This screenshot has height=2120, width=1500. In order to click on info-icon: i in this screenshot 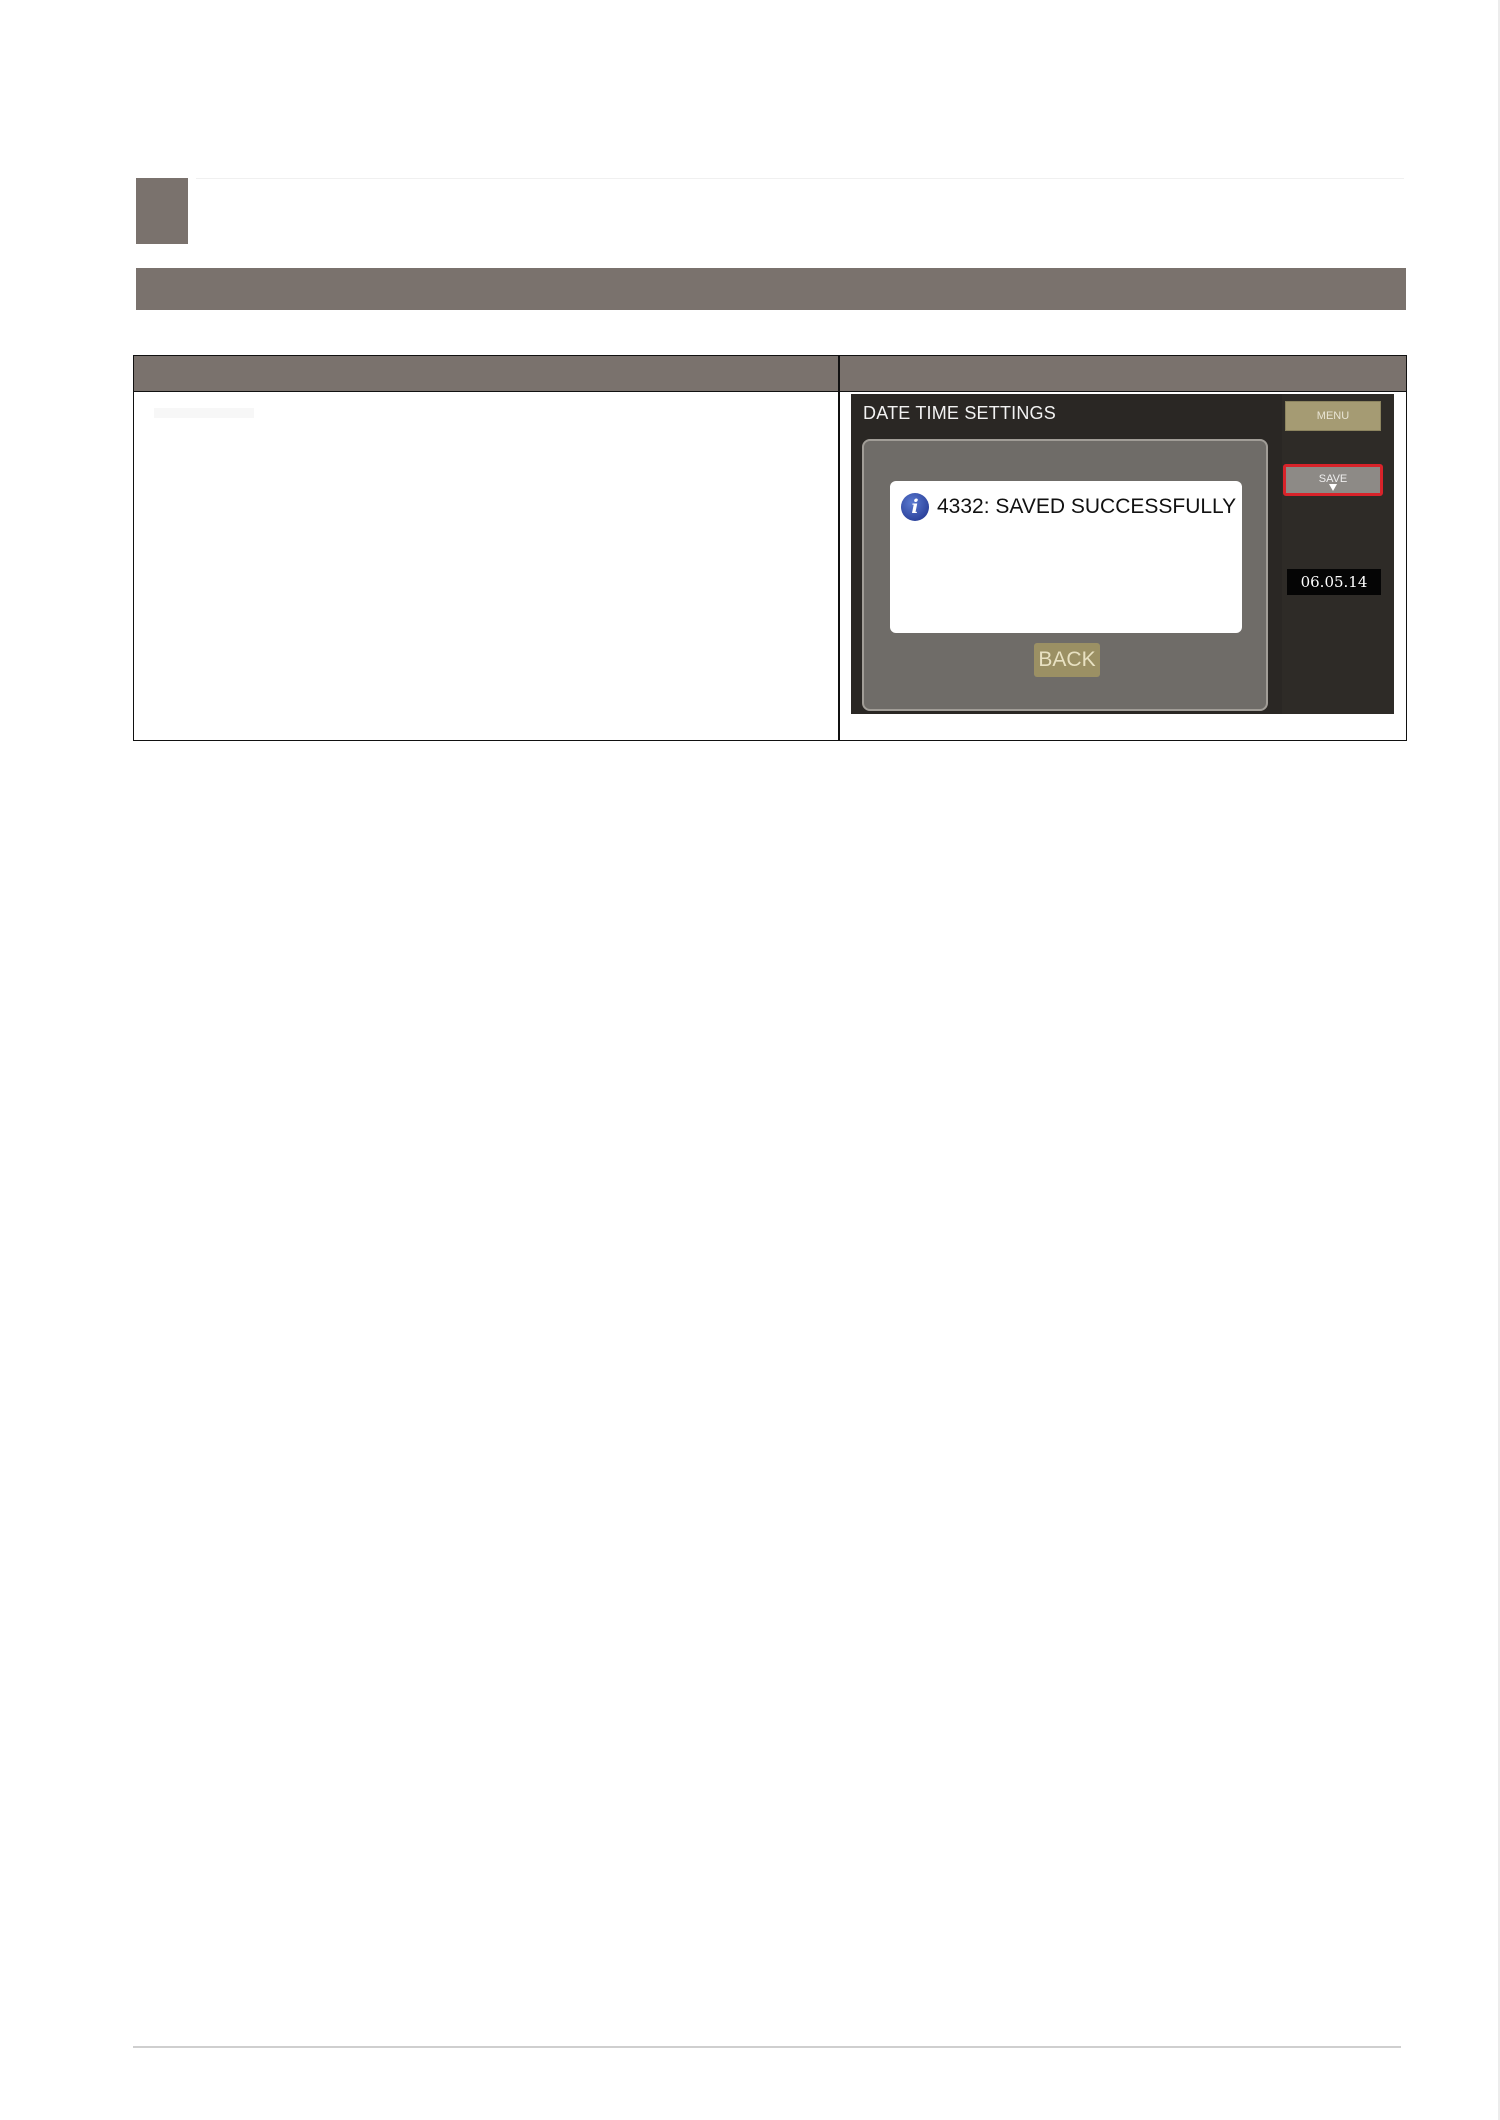, I will do `click(915, 507)`.